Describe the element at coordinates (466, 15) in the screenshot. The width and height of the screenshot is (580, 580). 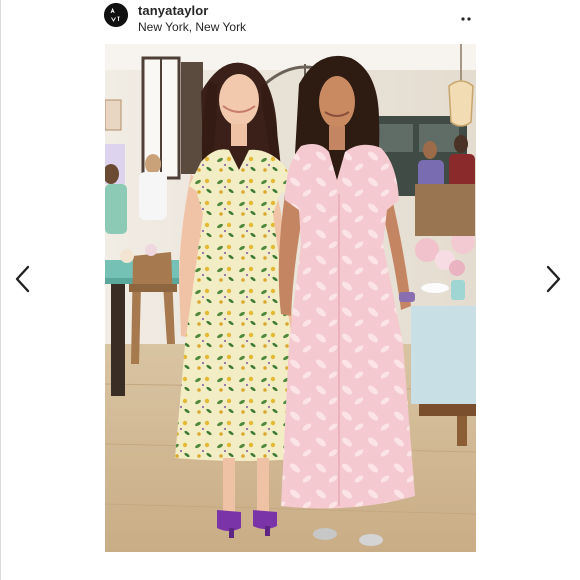
I see `more-options-button` at that location.